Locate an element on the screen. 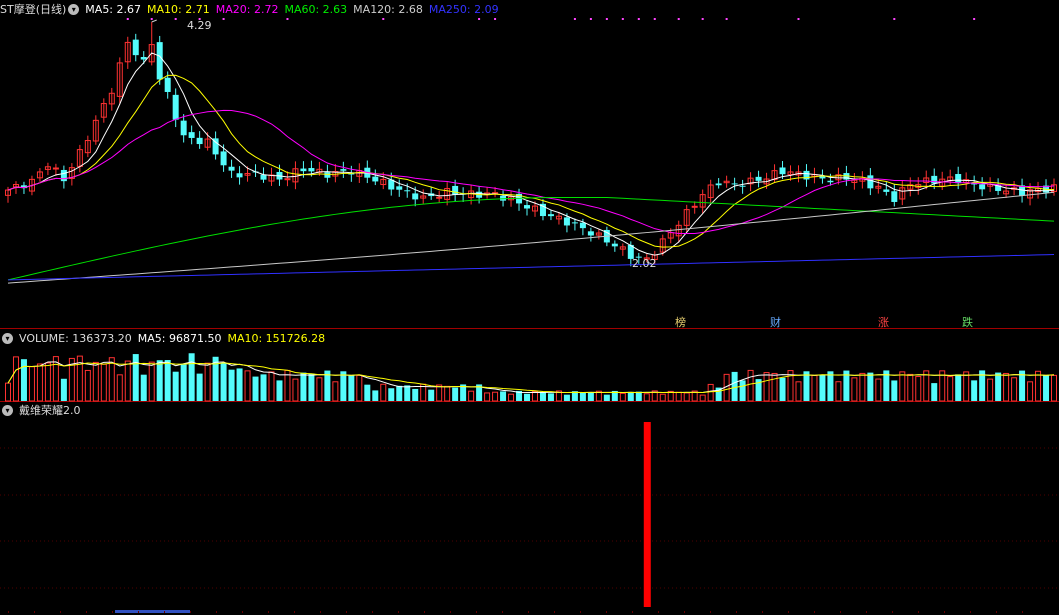 The width and height of the screenshot is (1059, 615). ma120-label: MA120: 2.68 is located at coordinates (388, 9).